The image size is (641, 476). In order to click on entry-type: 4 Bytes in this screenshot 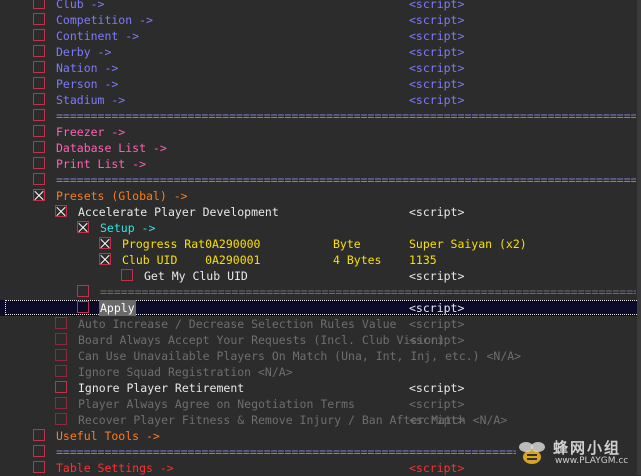, I will do `click(357, 260)`.